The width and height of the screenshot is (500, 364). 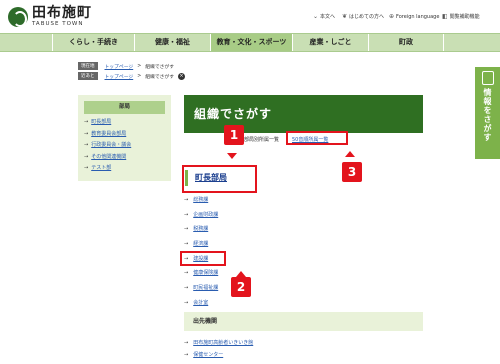 I want to click on department-label: 企画財政課, so click(x=205, y=215).